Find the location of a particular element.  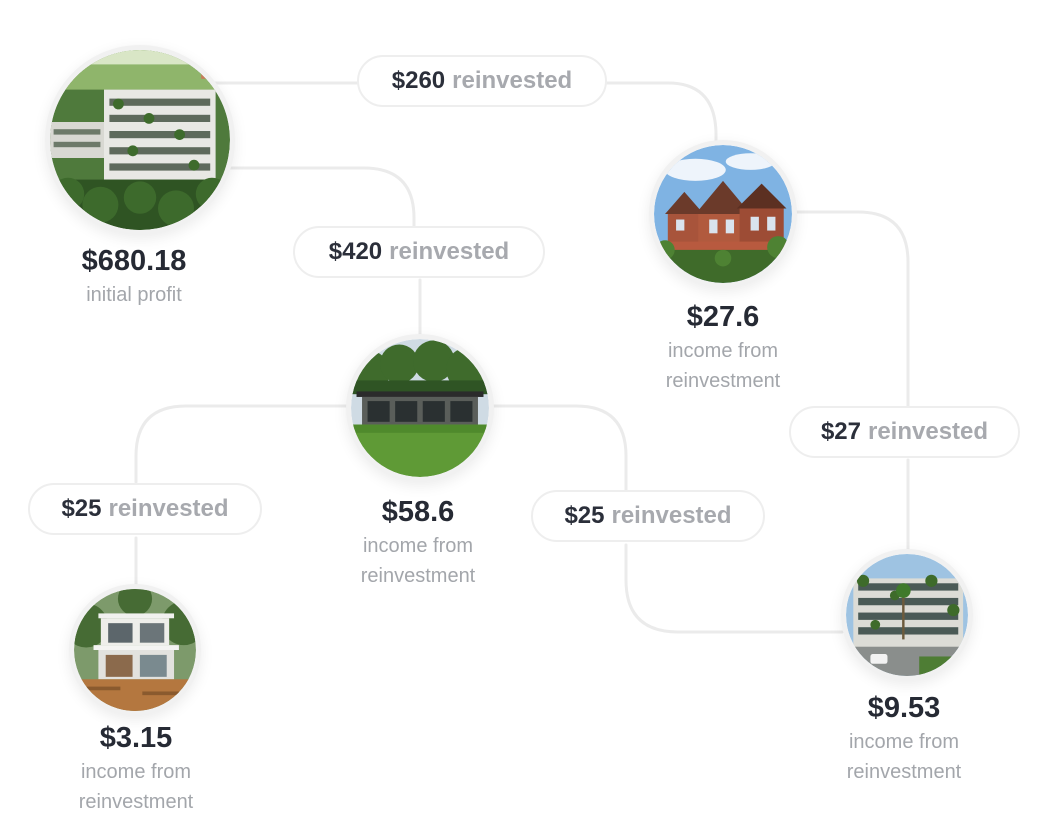

reinvested-pill-260: $260 reinvested is located at coordinates (482, 81).